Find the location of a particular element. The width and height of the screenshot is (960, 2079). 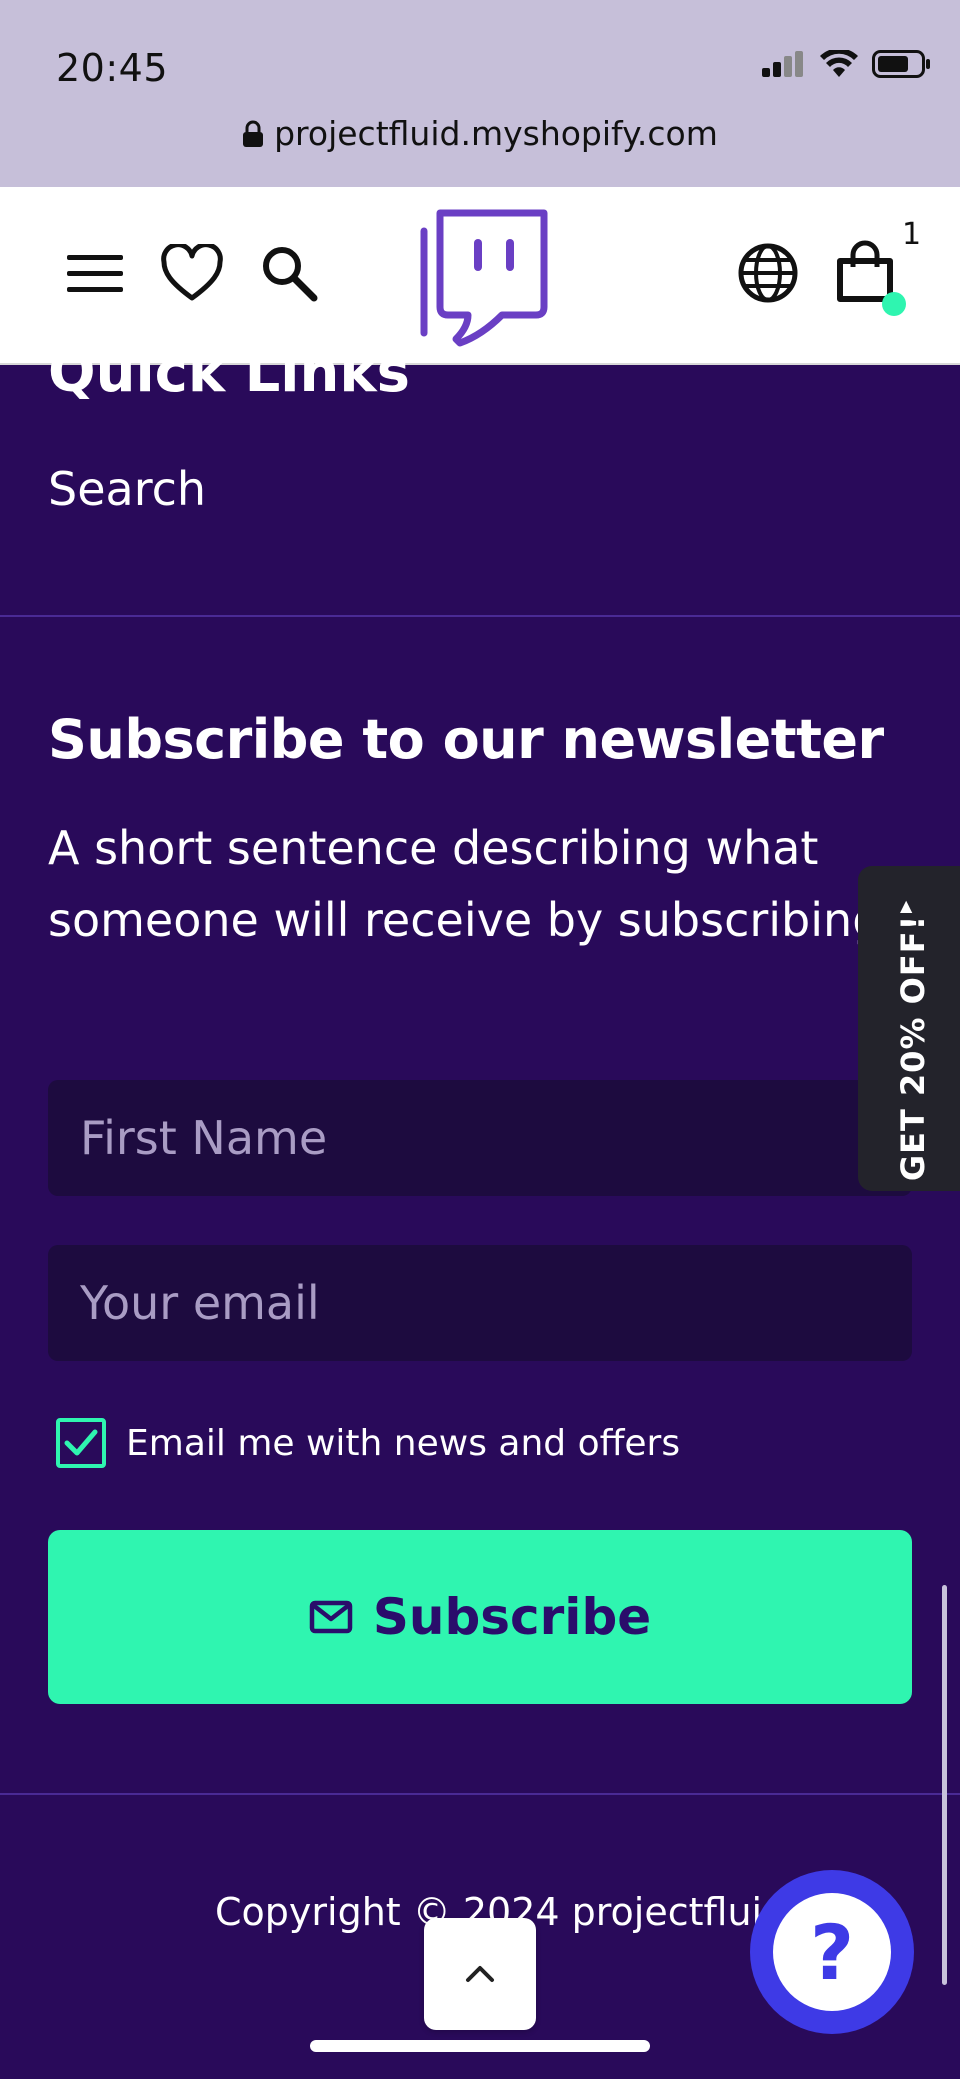

battery-icon is located at coordinates (901, 64).